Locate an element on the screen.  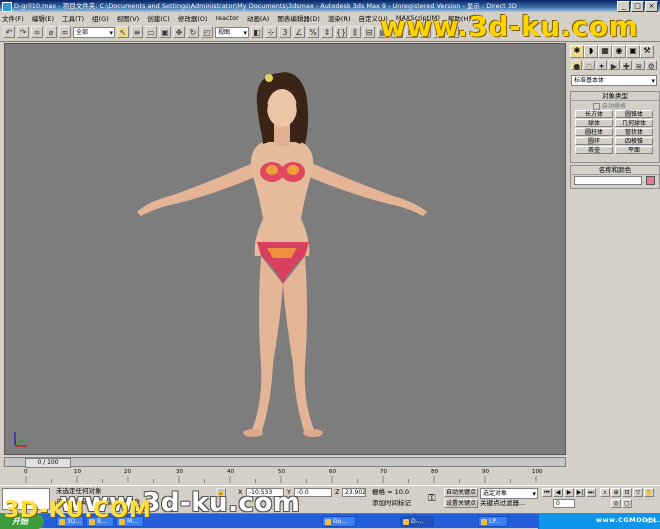
ruler-tick-30: 30 is located at coordinates (179, 472).